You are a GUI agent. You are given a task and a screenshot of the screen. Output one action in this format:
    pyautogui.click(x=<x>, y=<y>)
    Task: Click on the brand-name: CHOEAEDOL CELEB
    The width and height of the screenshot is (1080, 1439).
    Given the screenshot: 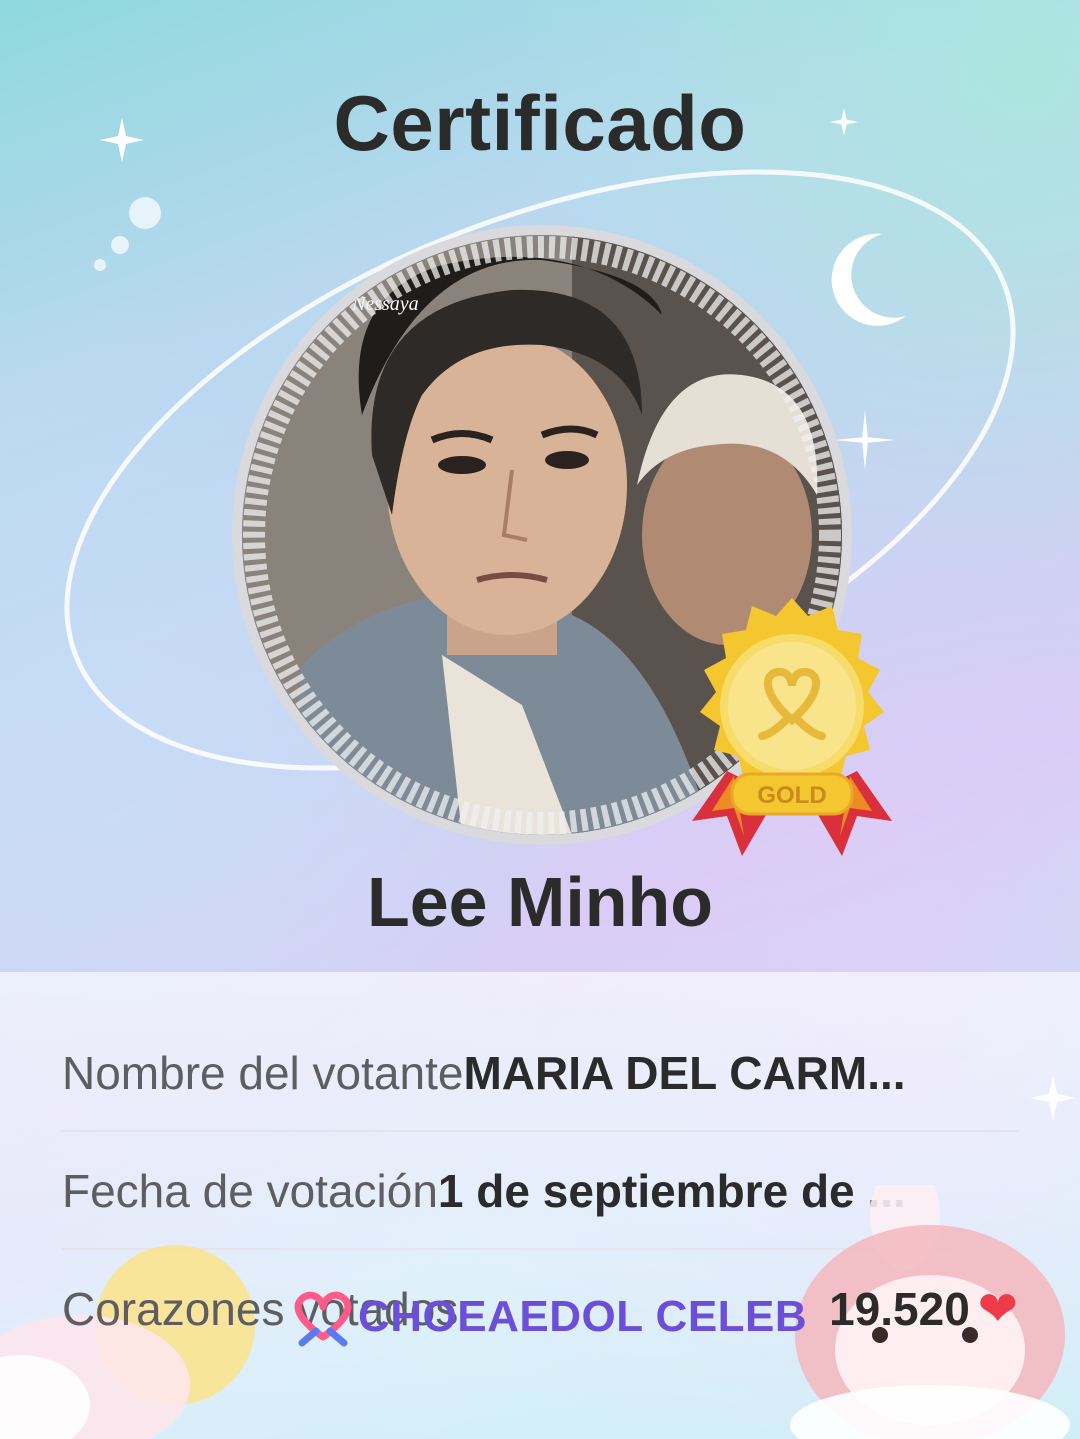 What is the action you would take?
    pyautogui.click(x=583, y=1316)
    